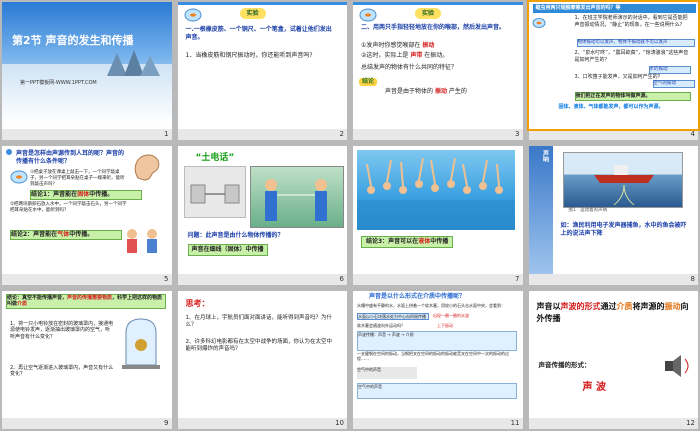  Describe the element at coordinates (87, 279) in the screenshot. I see `slide-number: 5` at that location.